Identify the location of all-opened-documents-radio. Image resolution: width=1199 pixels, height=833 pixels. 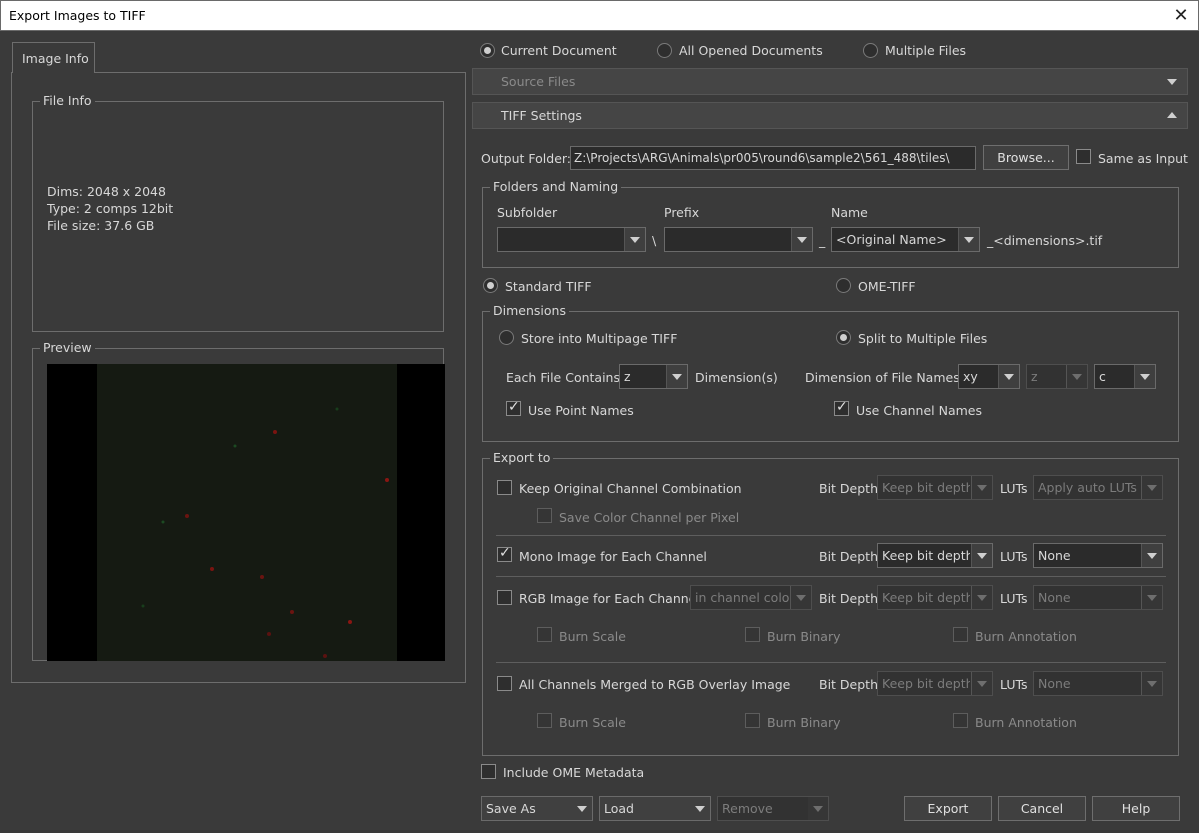
(664, 50).